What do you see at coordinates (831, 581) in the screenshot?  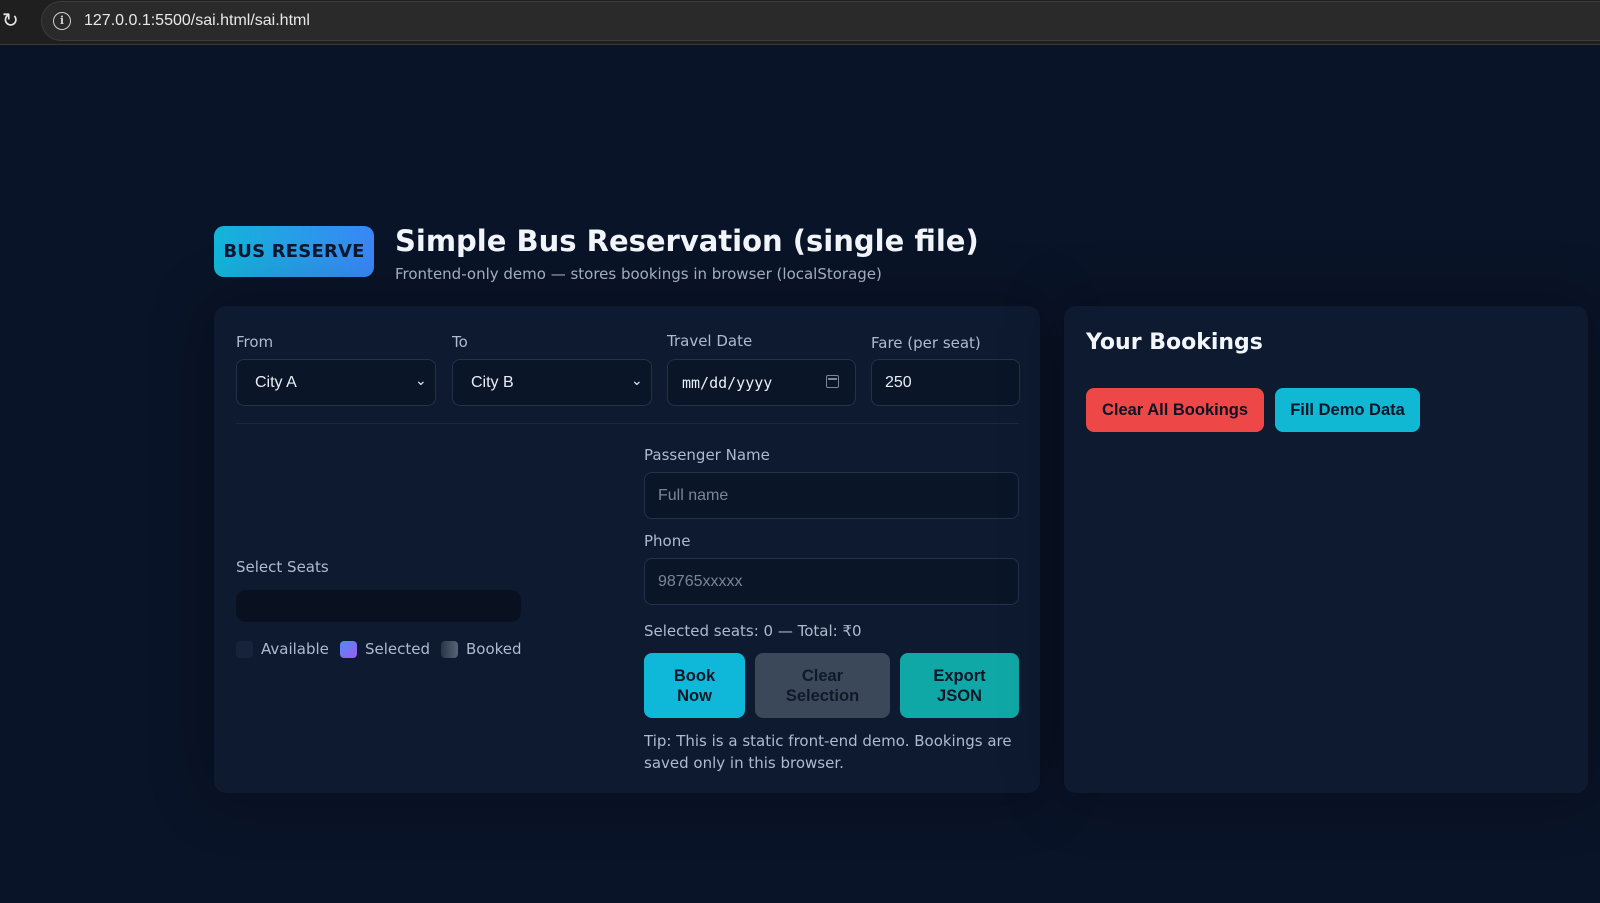 I see `phone-input` at bounding box center [831, 581].